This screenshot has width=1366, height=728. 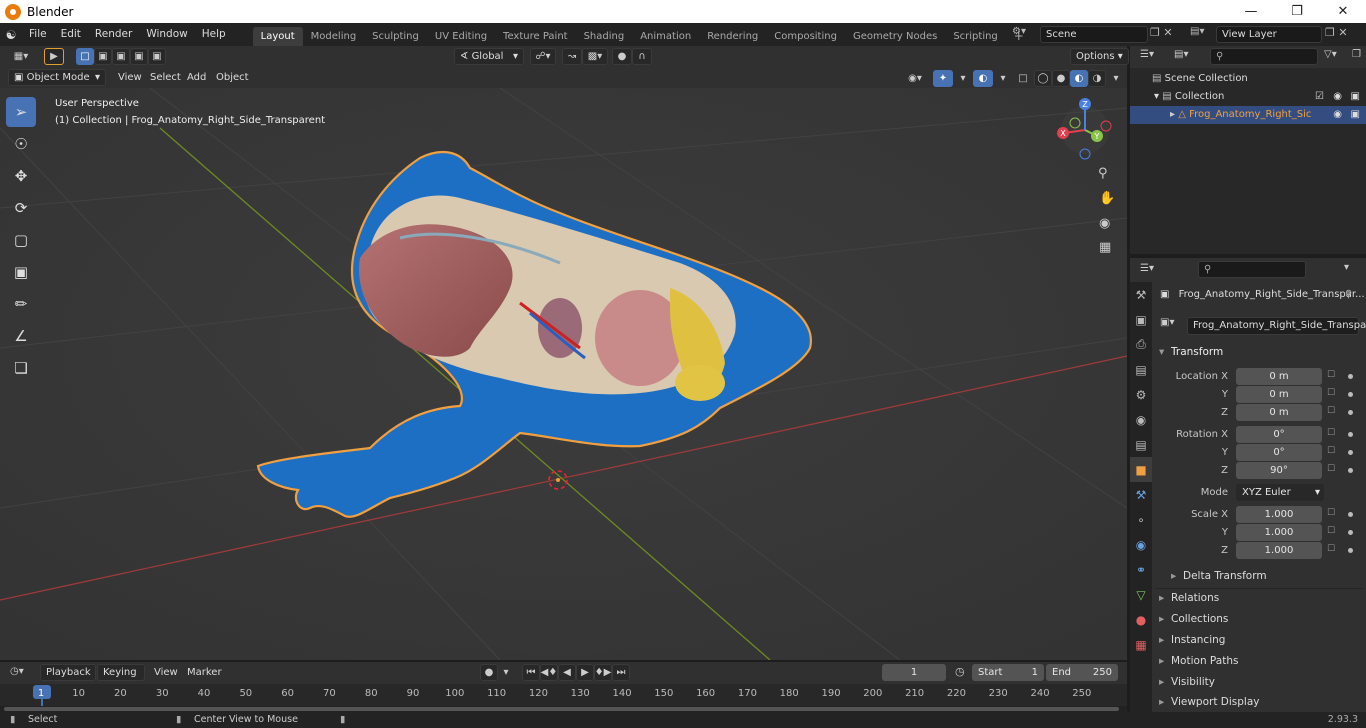 What do you see at coordinates (1107, 198) in the screenshot?
I see `pan-hand-icon: ✋` at bounding box center [1107, 198].